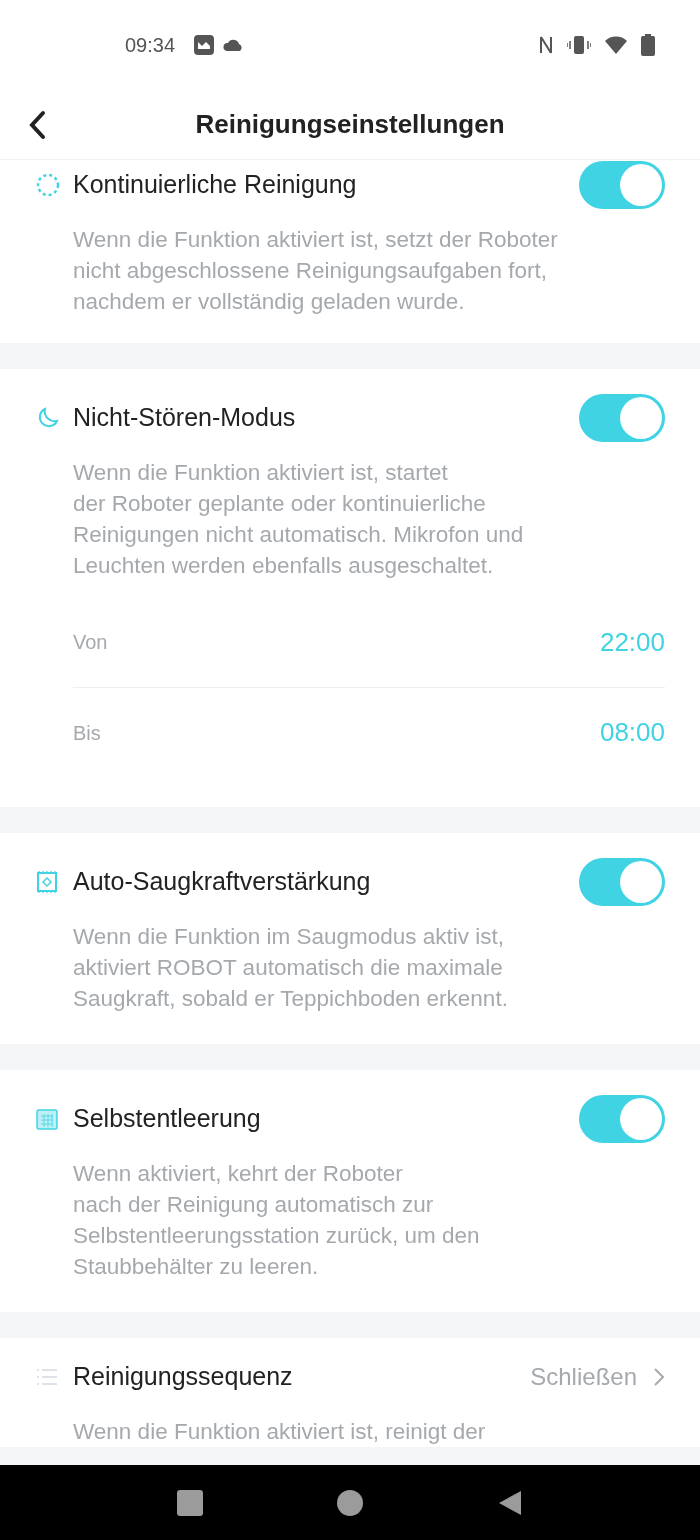  I want to click on wifi-icon, so click(616, 45).